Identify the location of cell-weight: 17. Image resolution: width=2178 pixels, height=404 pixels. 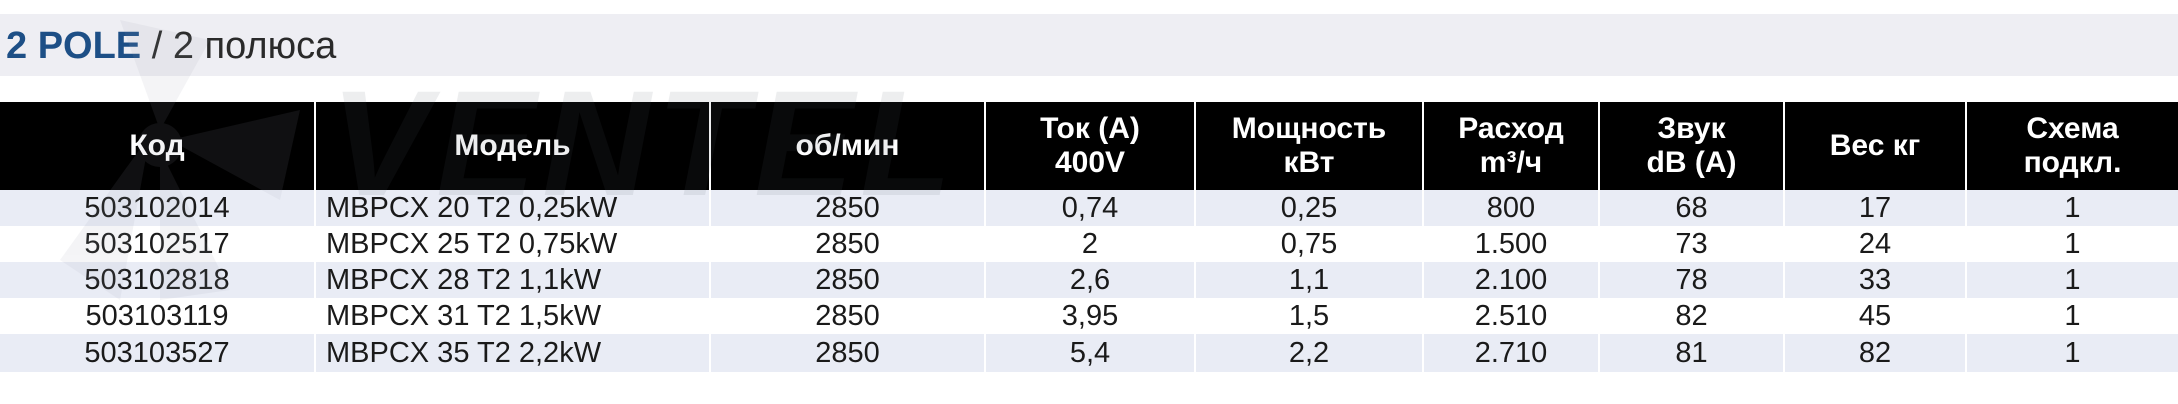
(1874, 208).